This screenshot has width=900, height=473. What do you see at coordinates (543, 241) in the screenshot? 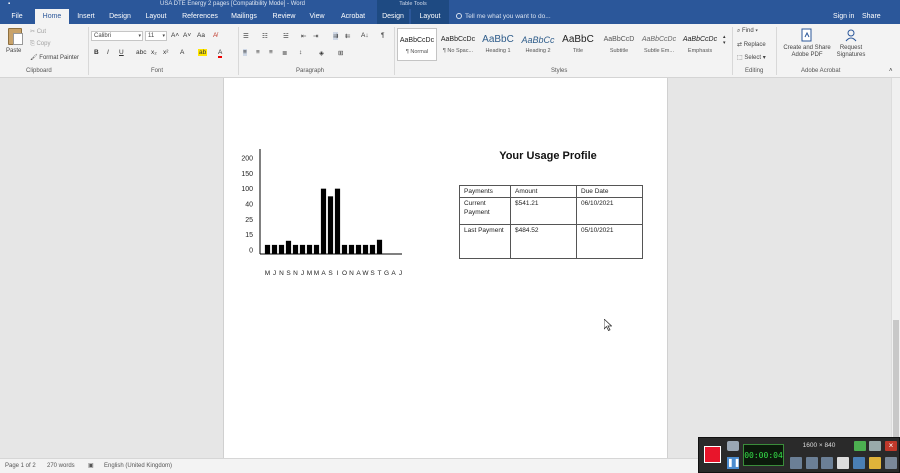
I see `table-cell: $484.52` at bounding box center [543, 241].